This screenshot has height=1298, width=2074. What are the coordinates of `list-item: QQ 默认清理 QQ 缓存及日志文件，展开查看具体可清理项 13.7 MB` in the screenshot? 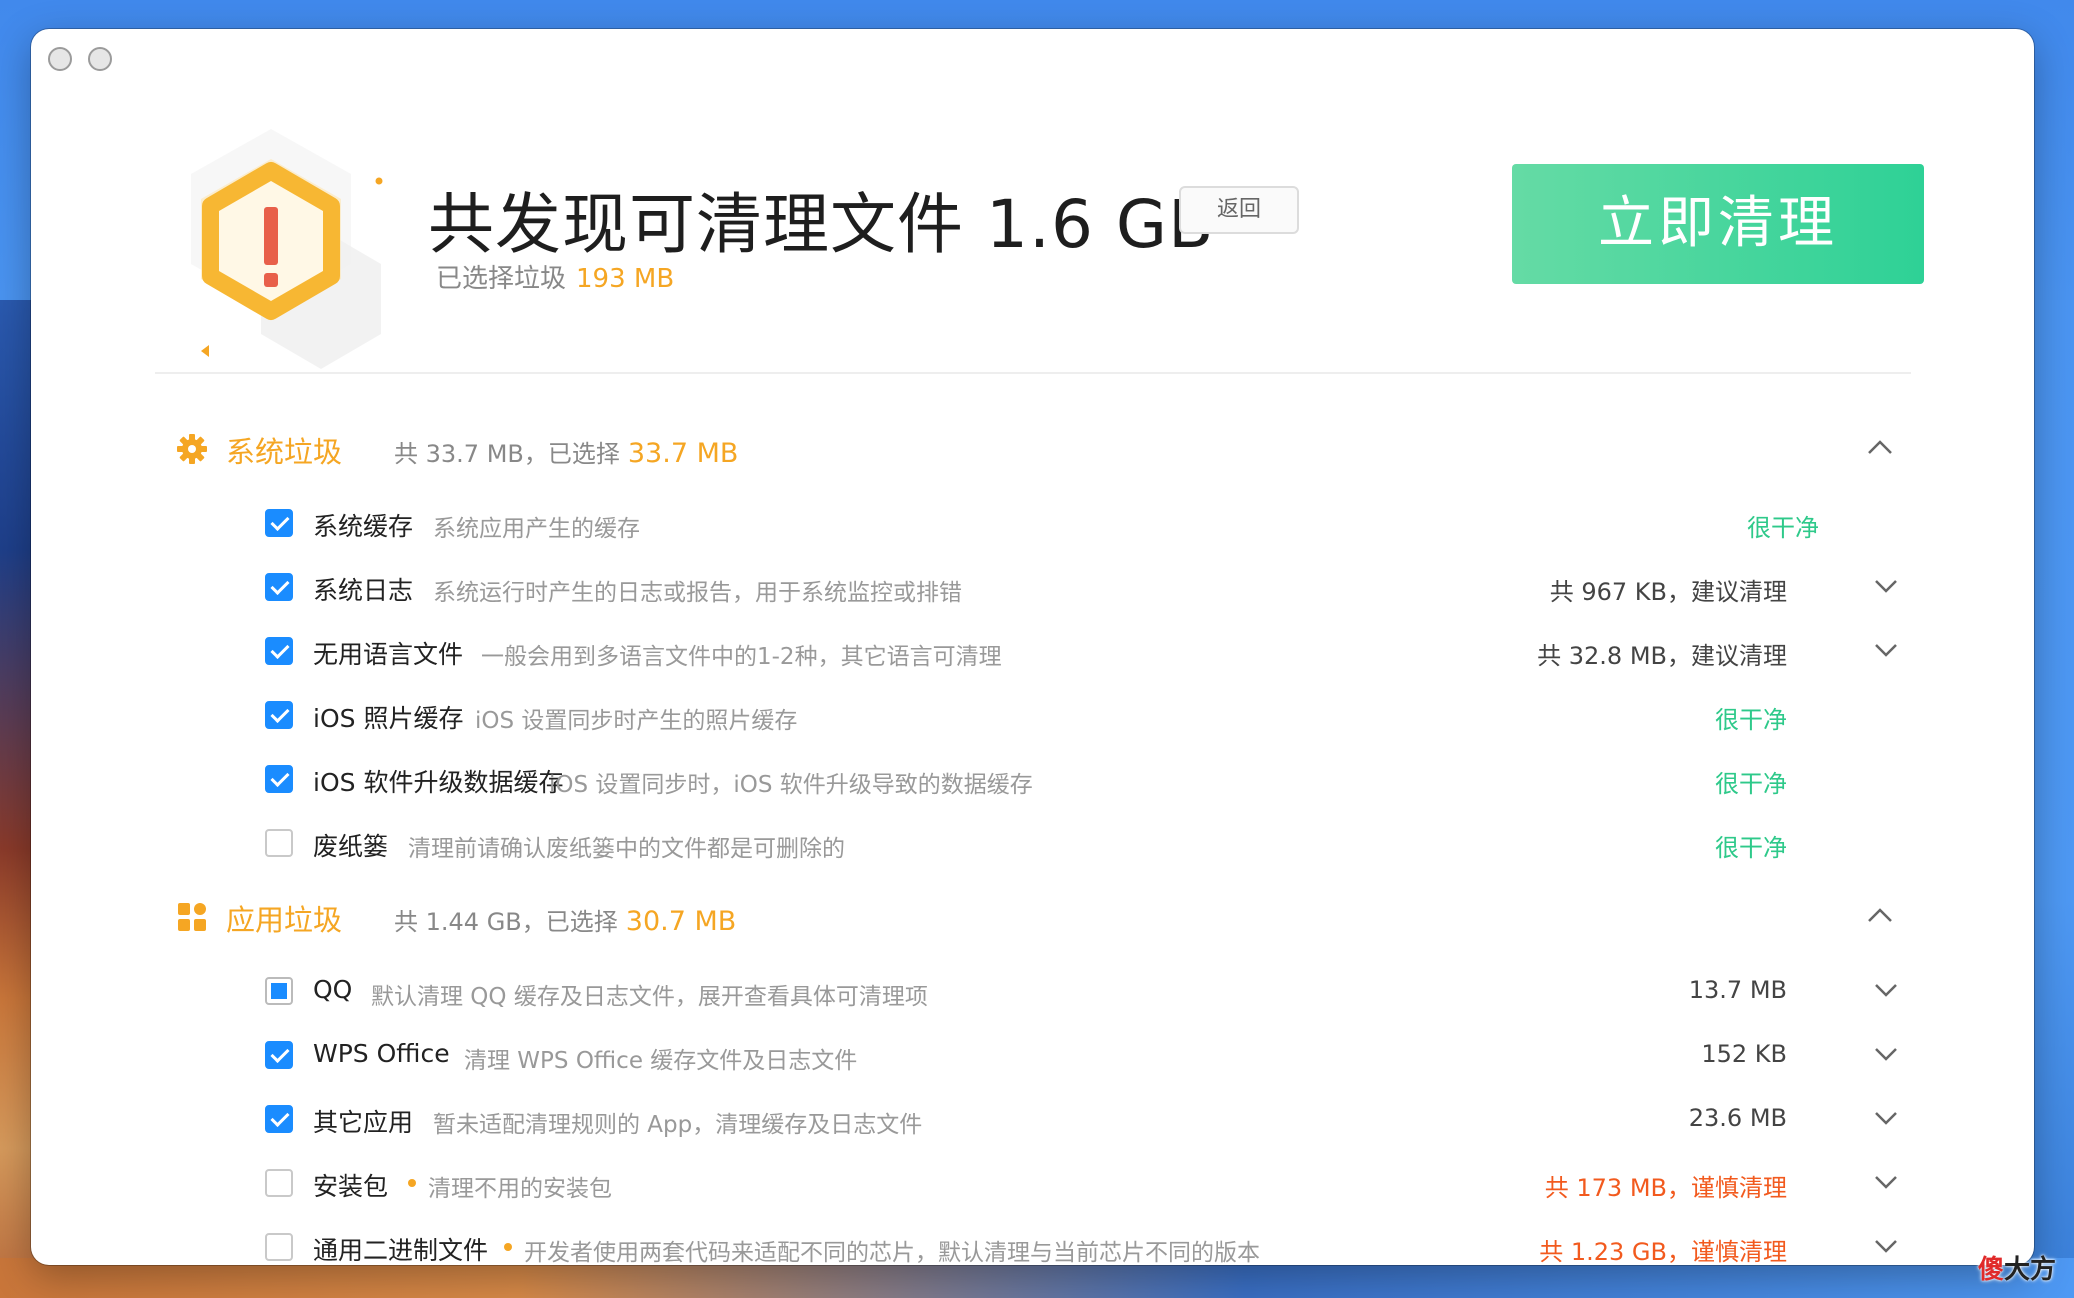 It's located at (1092, 991).